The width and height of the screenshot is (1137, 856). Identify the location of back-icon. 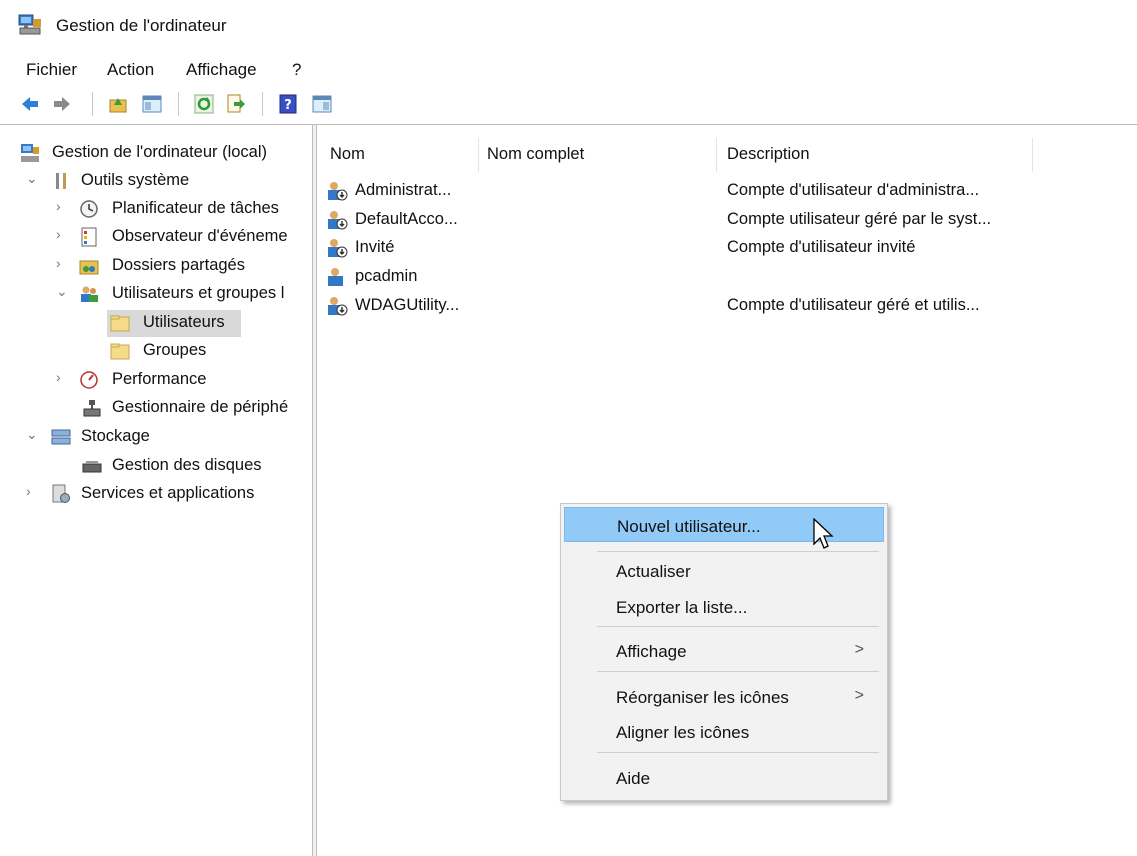
(30, 104).